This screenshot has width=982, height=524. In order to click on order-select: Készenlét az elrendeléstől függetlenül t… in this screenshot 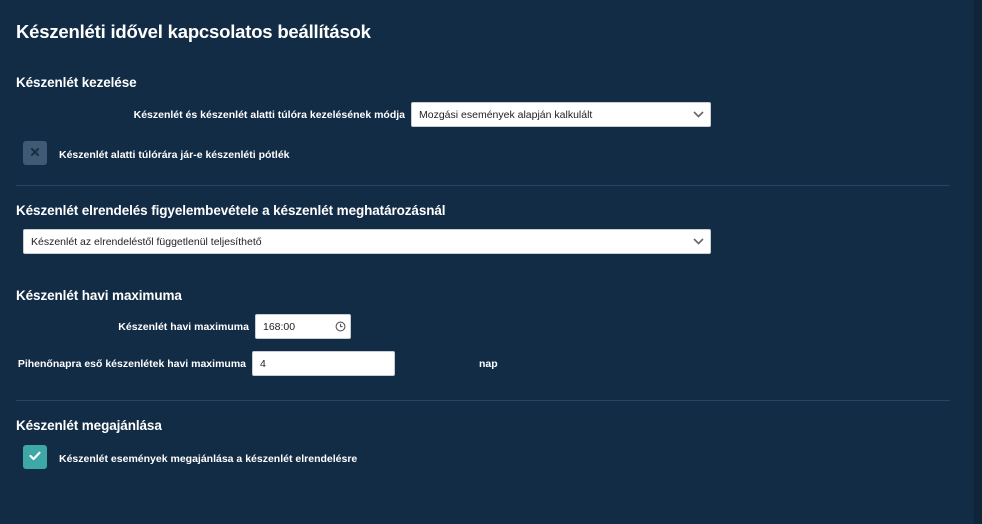, I will do `click(367, 241)`.